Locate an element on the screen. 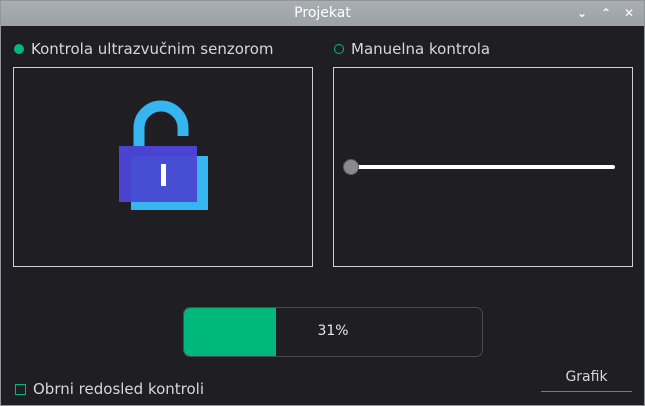 This screenshot has height=406, width=645. radio-manual-control: Manuelna kontrola is located at coordinates (412, 49).